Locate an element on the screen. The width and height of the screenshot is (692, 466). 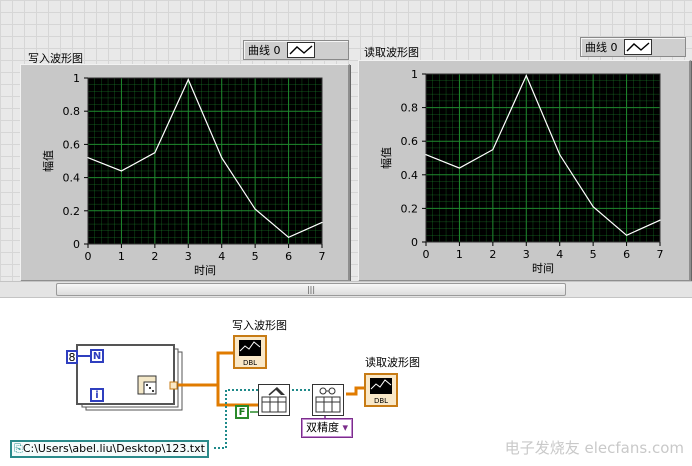
scrollbar-grip-icon: ||| is located at coordinates (311, 289).